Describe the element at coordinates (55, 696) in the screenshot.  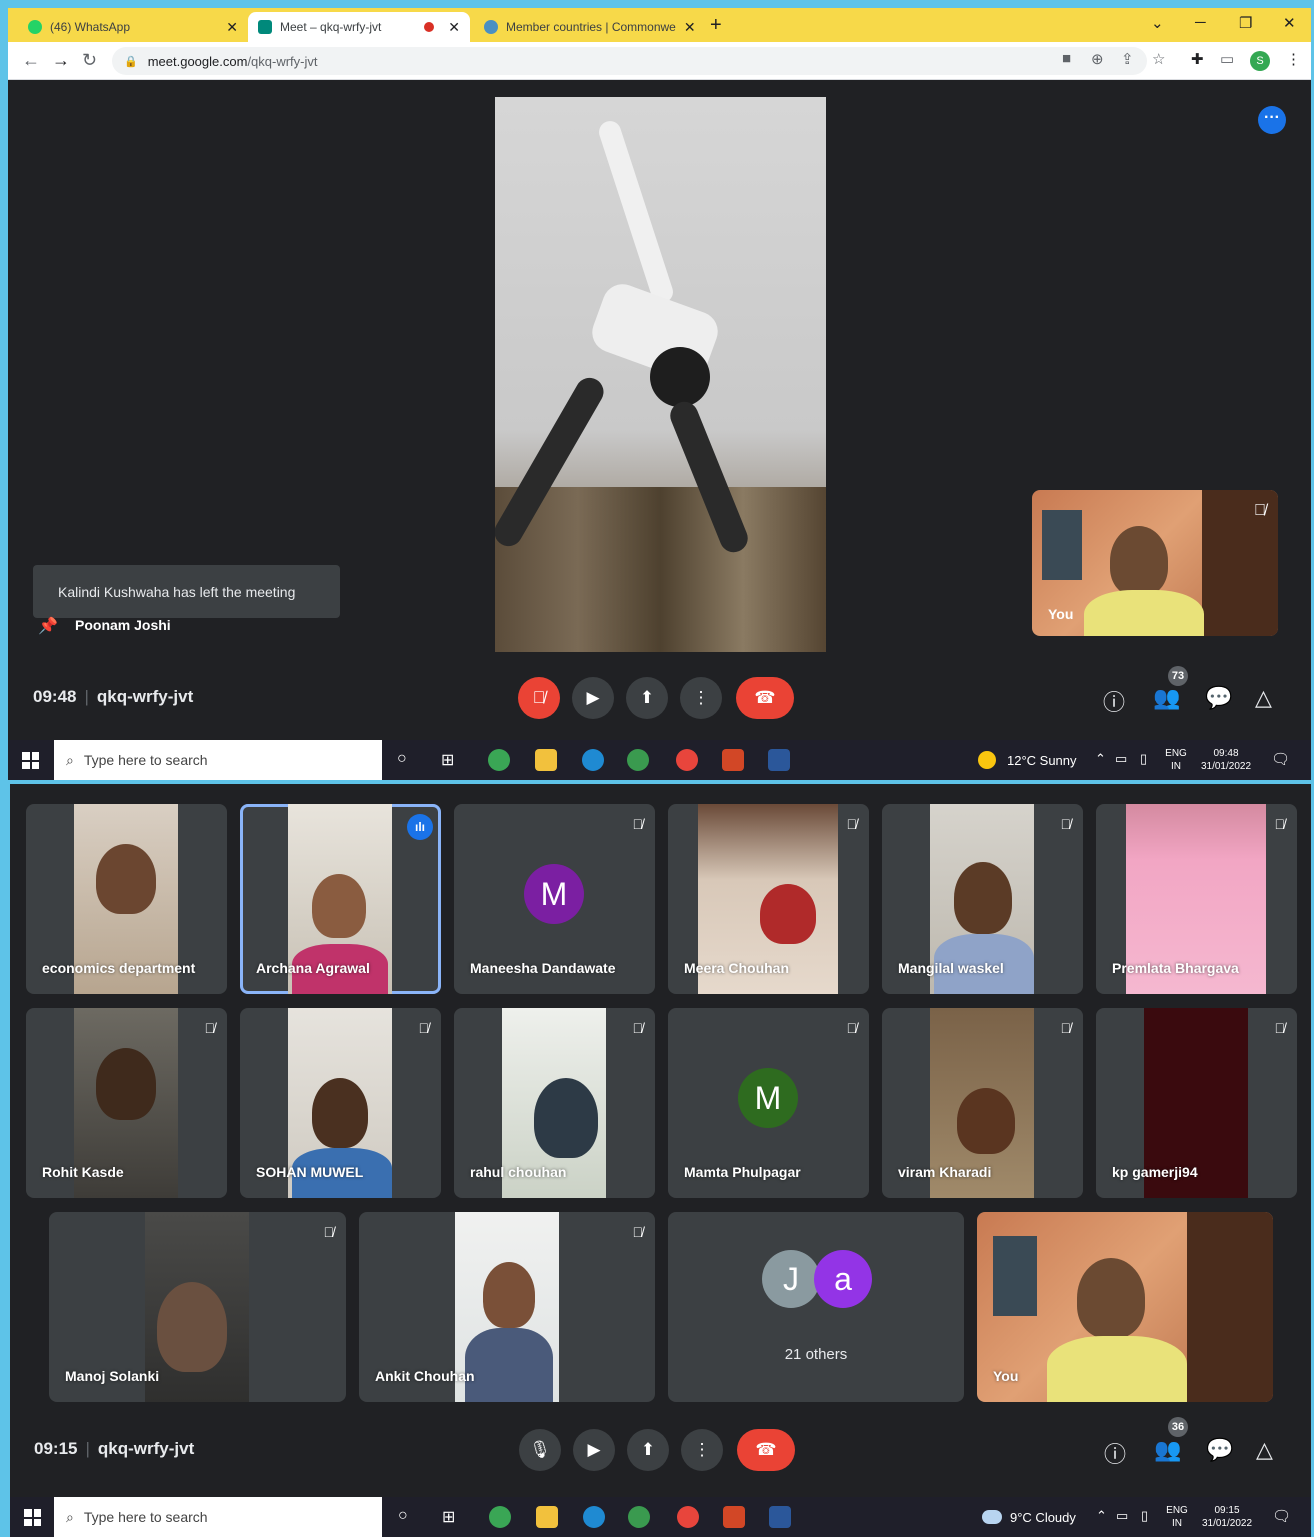
I see `meeting-time: 09:48` at that location.